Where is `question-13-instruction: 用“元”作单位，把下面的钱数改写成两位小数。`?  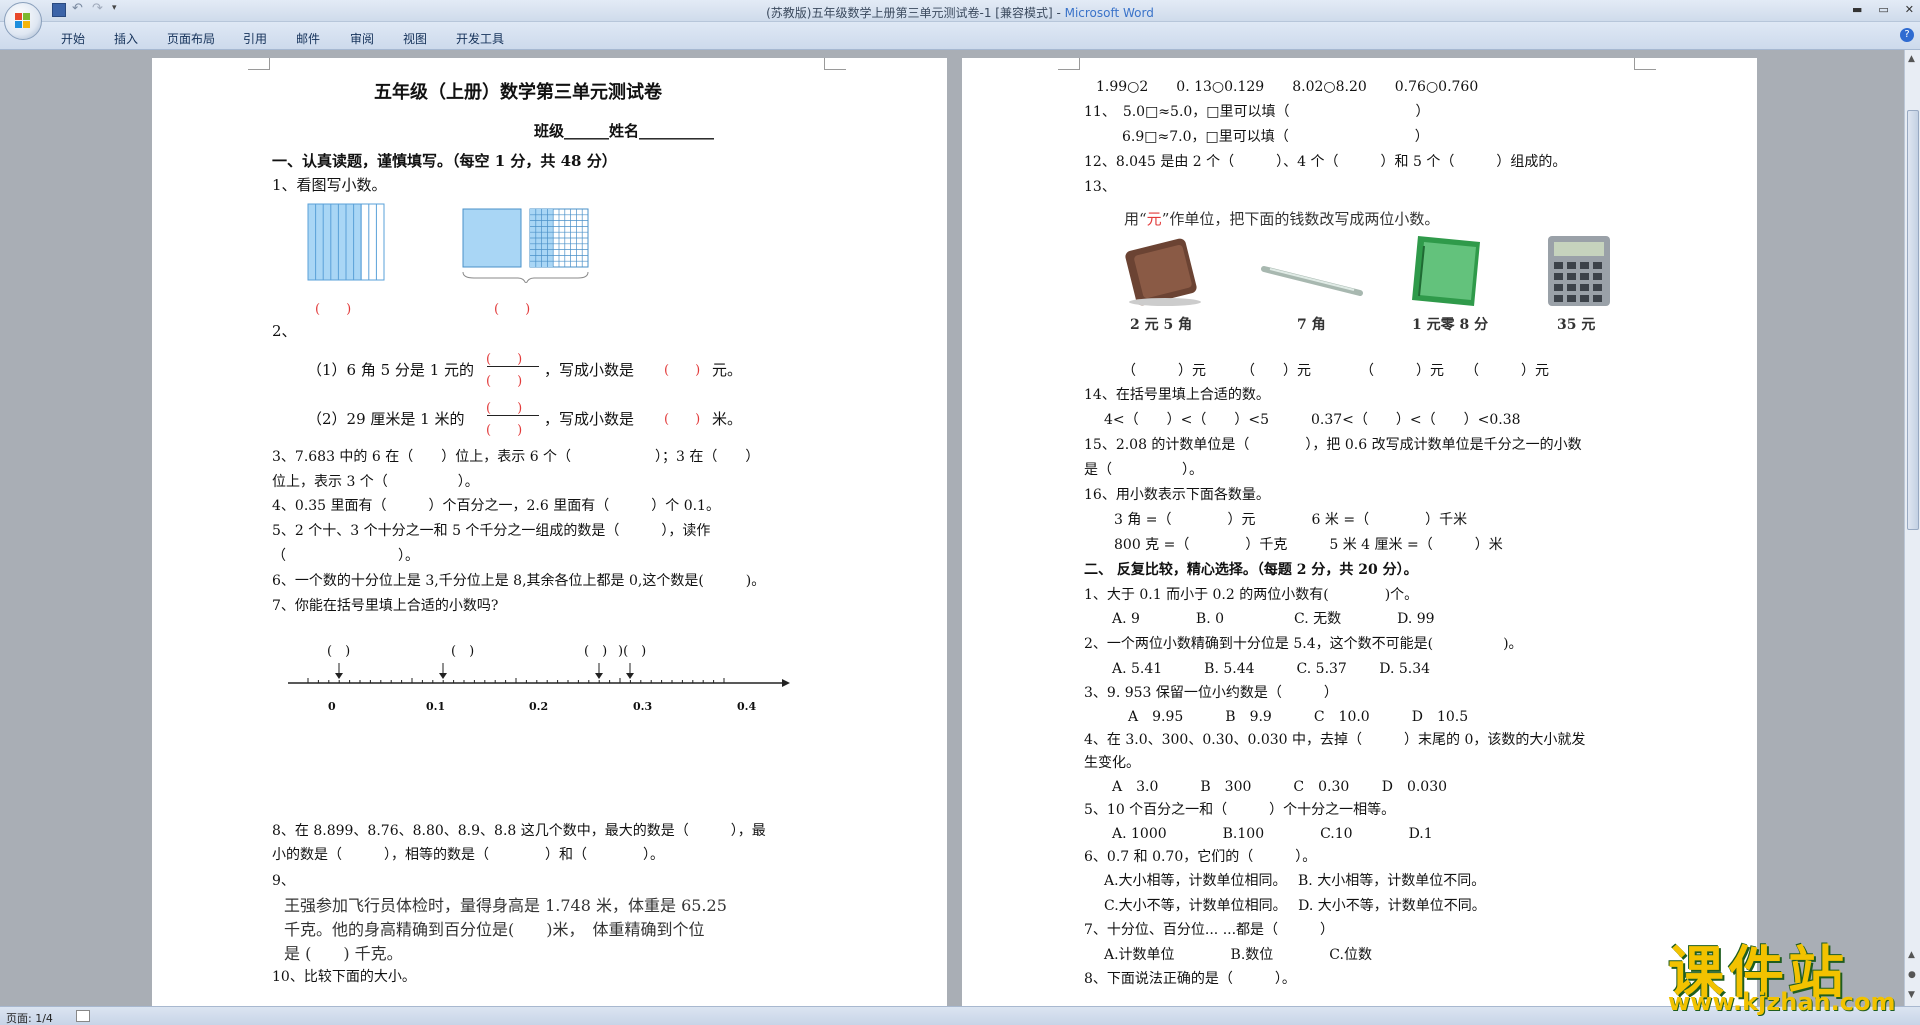 question-13-instruction: 用“元”作单位，把下面的钱数改写成两位小数。 is located at coordinates (1282, 219).